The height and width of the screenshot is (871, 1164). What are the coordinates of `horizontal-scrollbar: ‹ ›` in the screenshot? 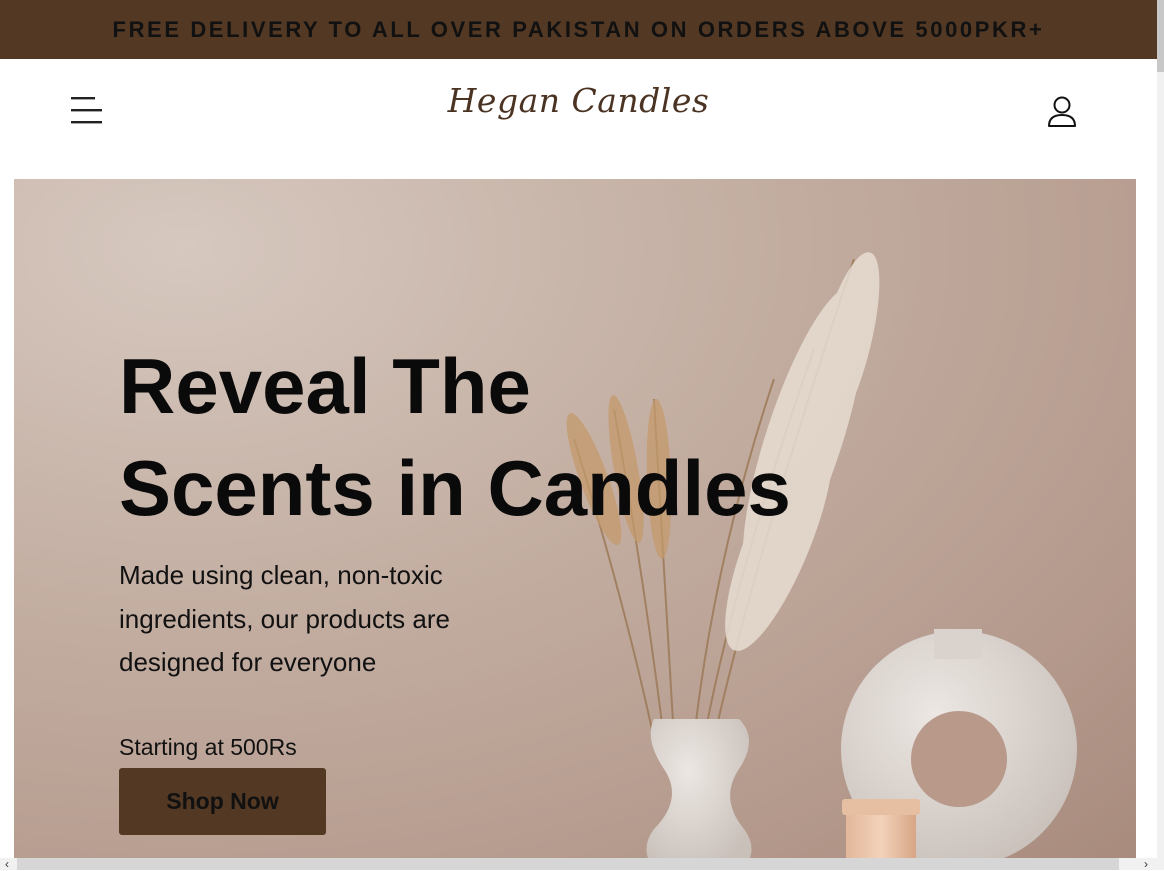 It's located at (578, 864).